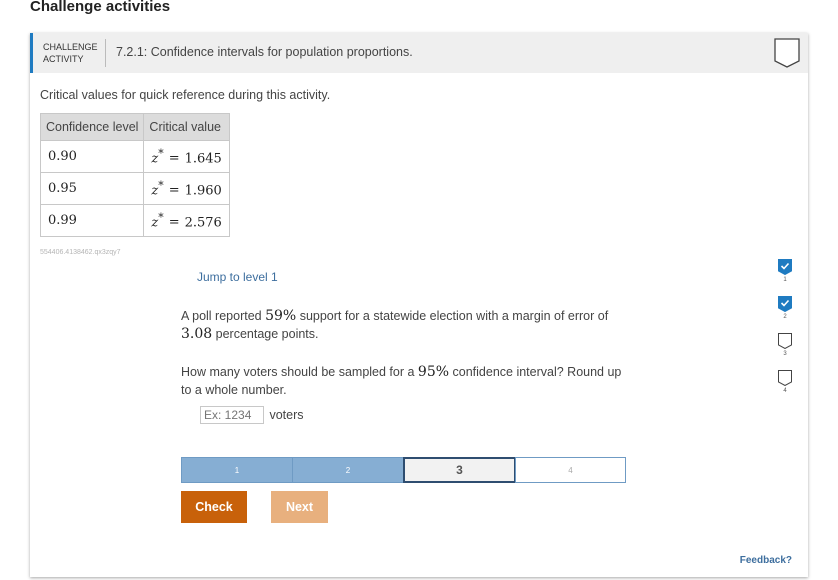 The height and width of the screenshot is (580, 838). What do you see at coordinates (197, 334) in the screenshot?
I see `margin-of-error: 3.08` at bounding box center [197, 334].